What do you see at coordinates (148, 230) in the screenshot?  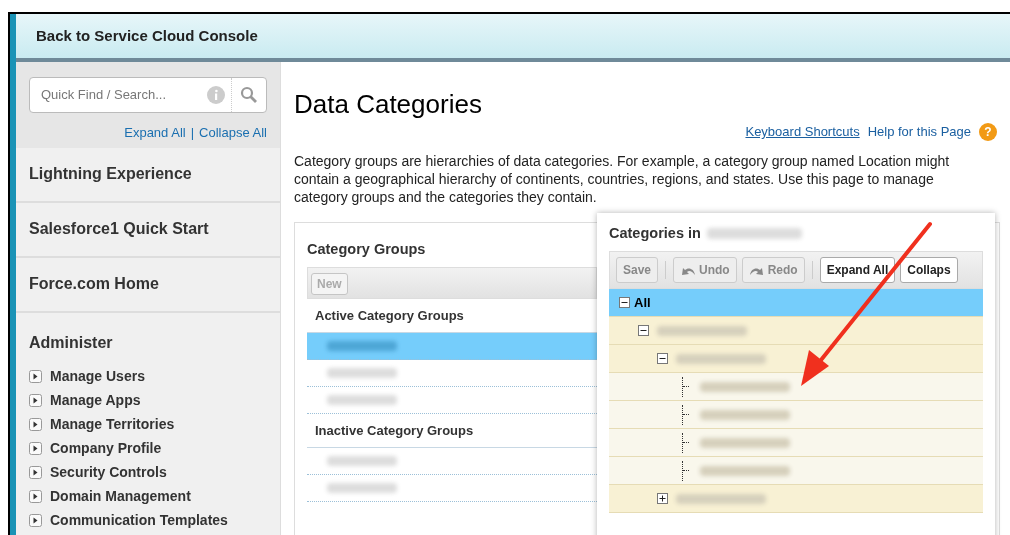 I see `sidebar-section: Salesforce1 Quick Start` at bounding box center [148, 230].